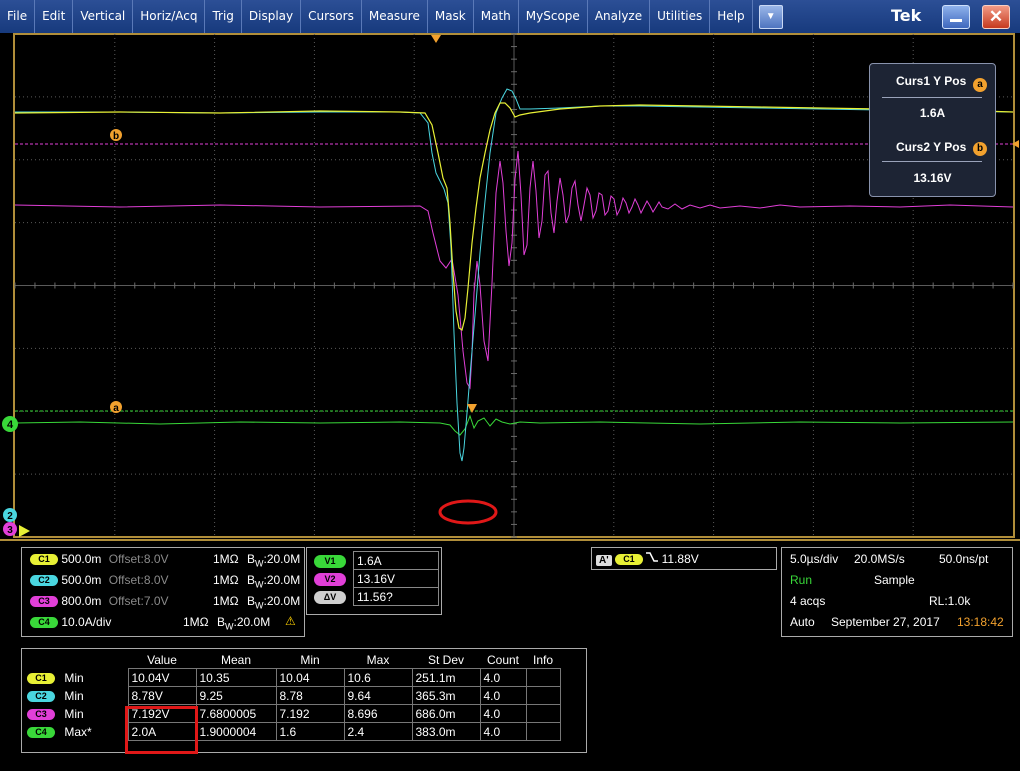 This screenshot has width=1020, height=771. Describe the element at coordinates (396, 578) in the screenshot. I see `cursor-value: 13.16V` at that location.